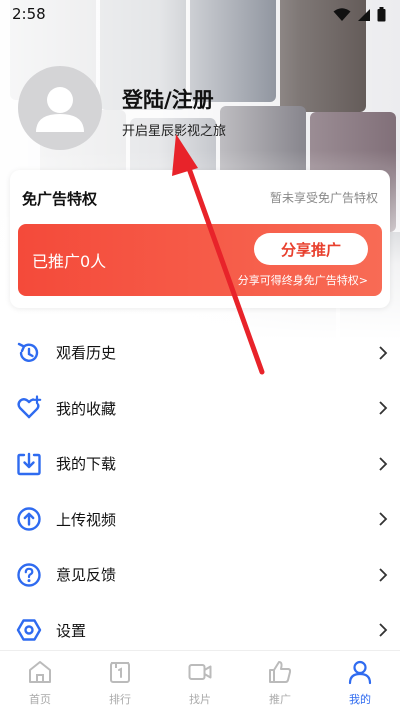 This screenshot has width=400, height=711. Describe the element at coordinates (381, 14) in the screenshot. I see `battery-icon` at that location.